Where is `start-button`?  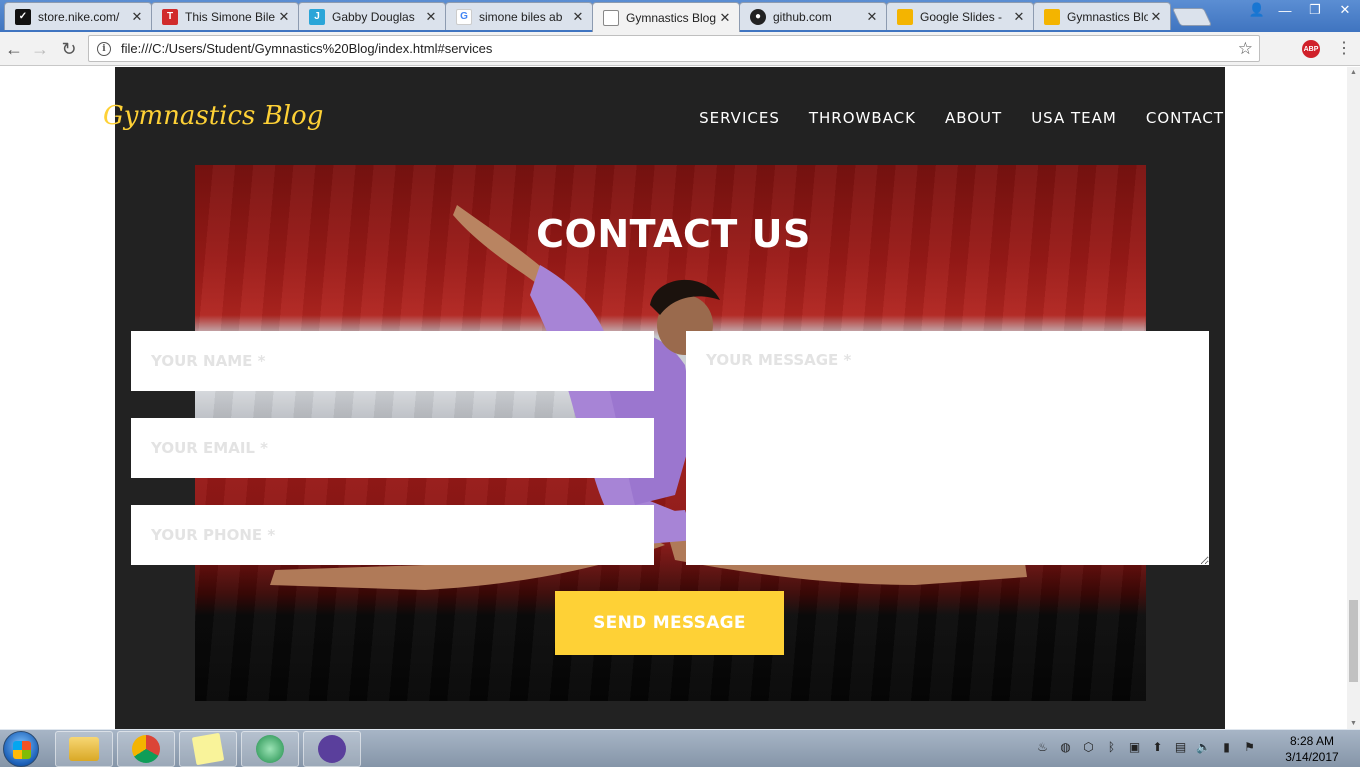 start-button is located at coordinates (21, 749).